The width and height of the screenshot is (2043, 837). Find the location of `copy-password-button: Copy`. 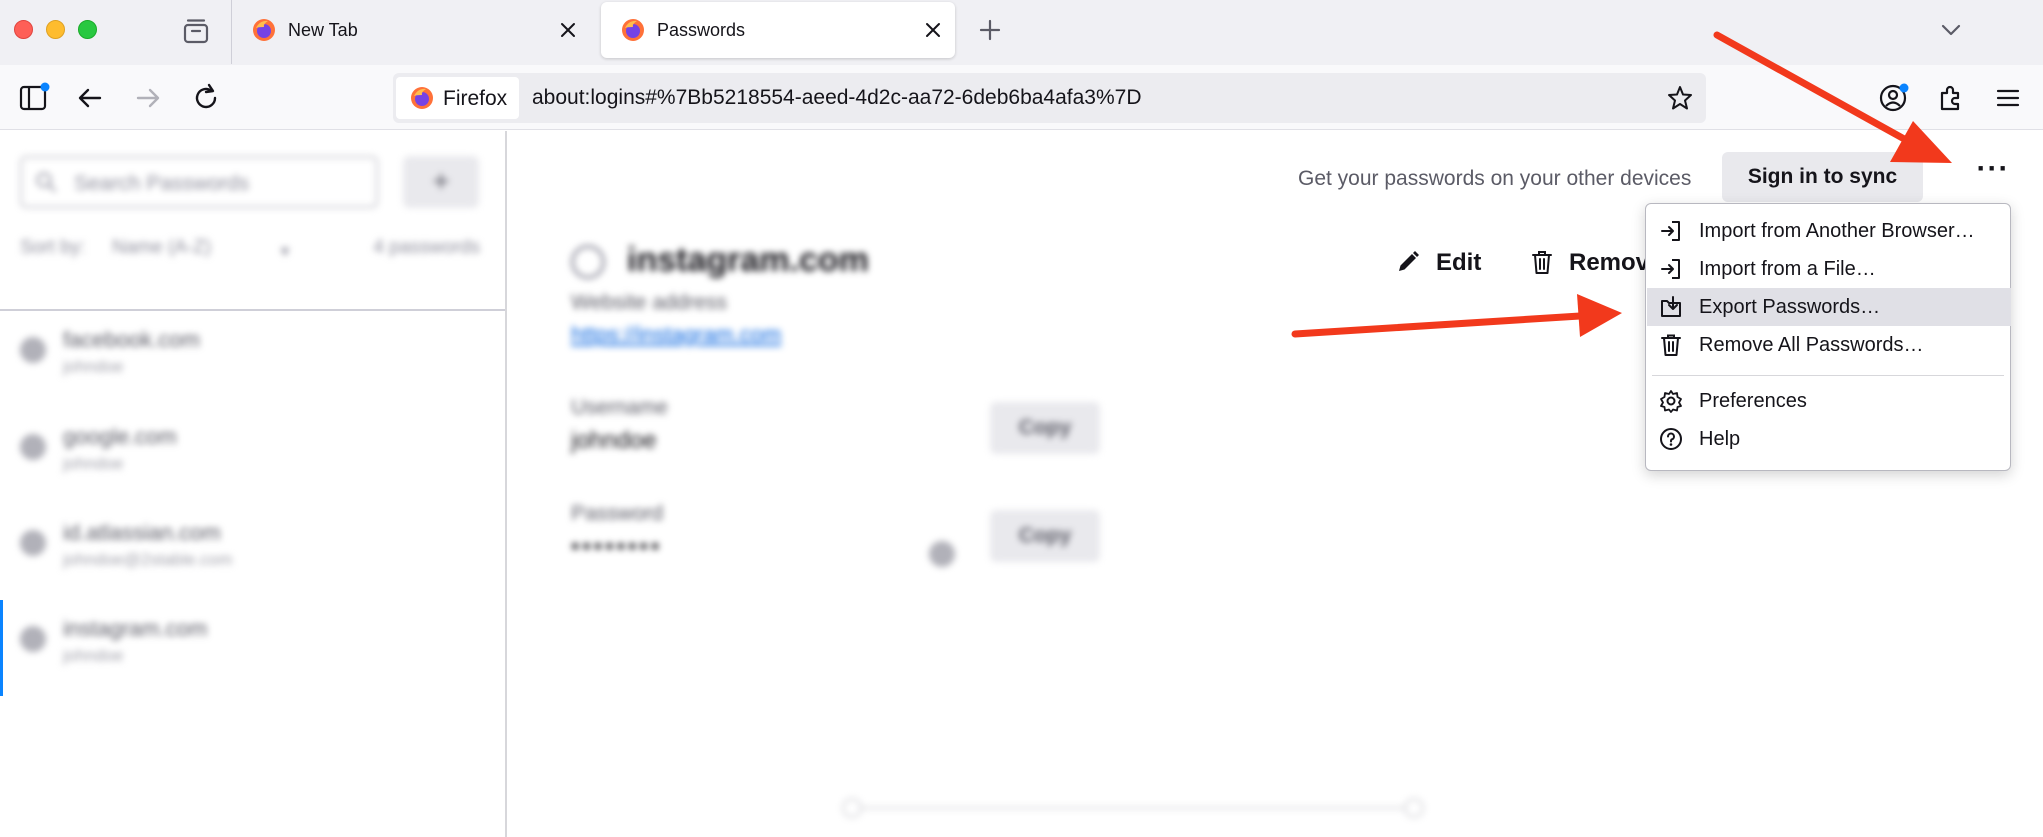

copy-password-button: Copy is located at coordinates (1045, 536).